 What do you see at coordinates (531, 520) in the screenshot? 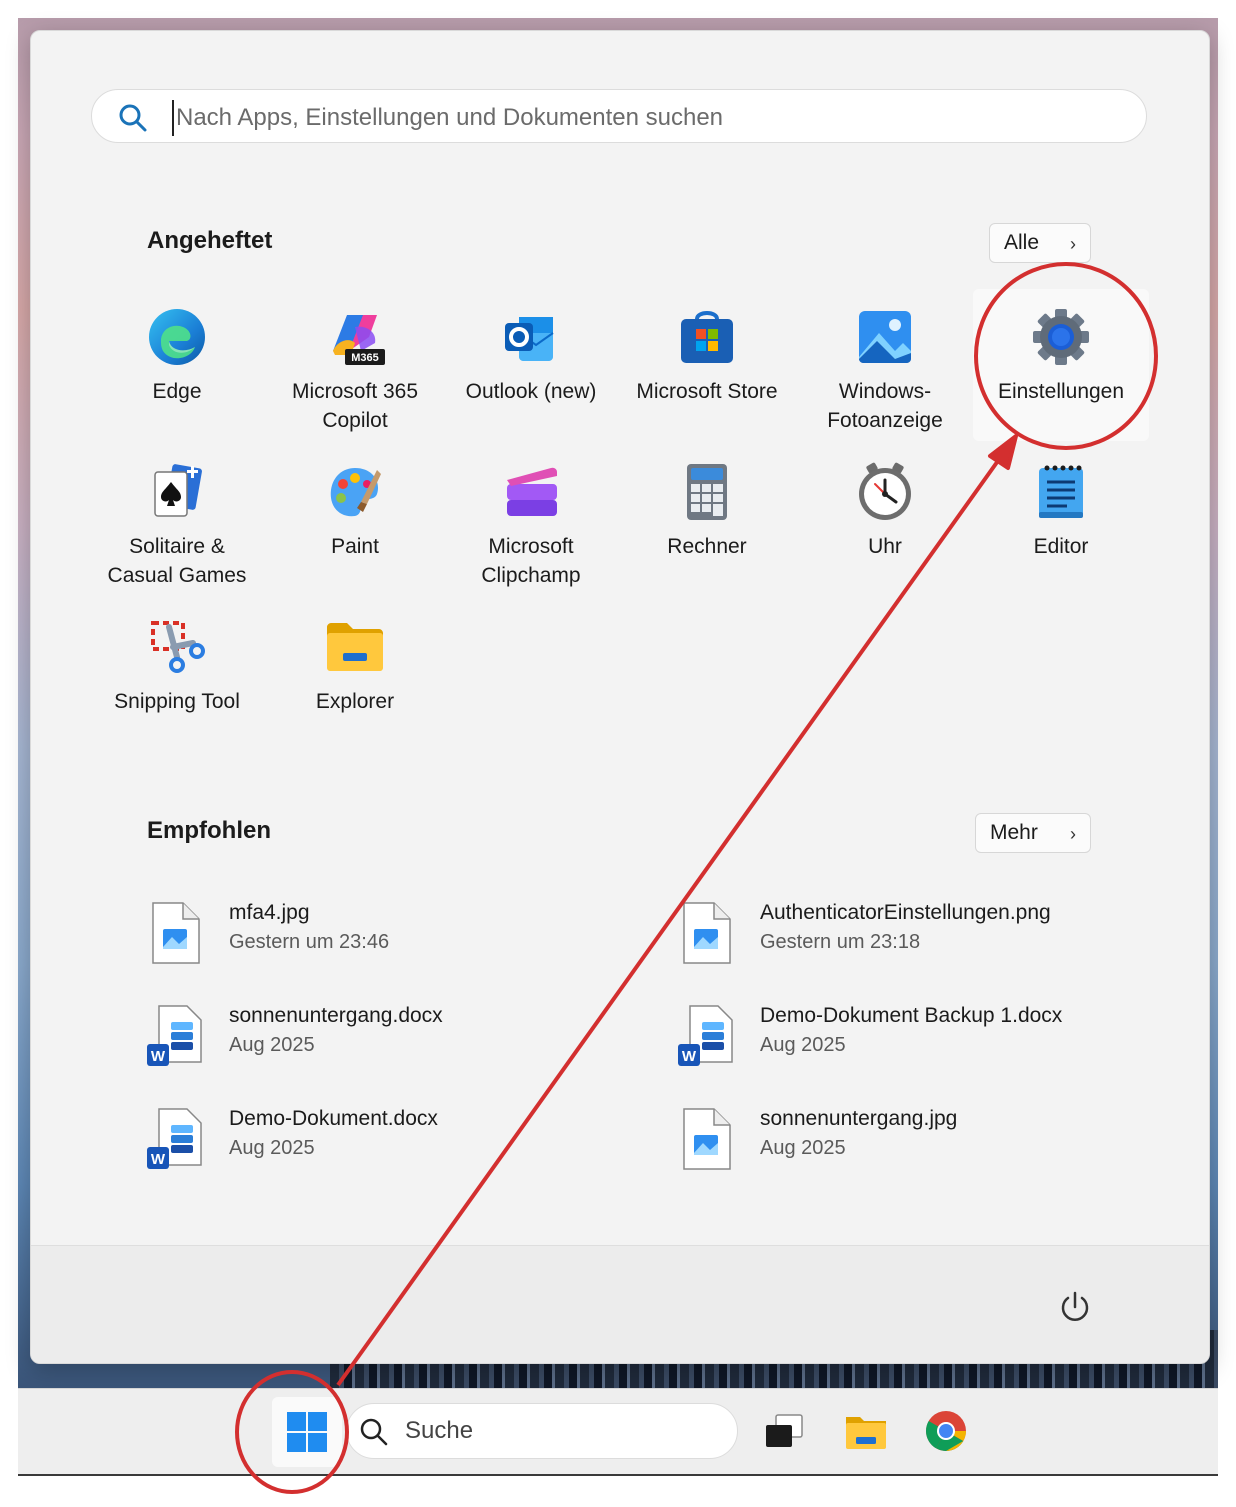
I see `pinned-app-clipchamp: Microsoft Clipchamp` at bounding box center [531, 520].